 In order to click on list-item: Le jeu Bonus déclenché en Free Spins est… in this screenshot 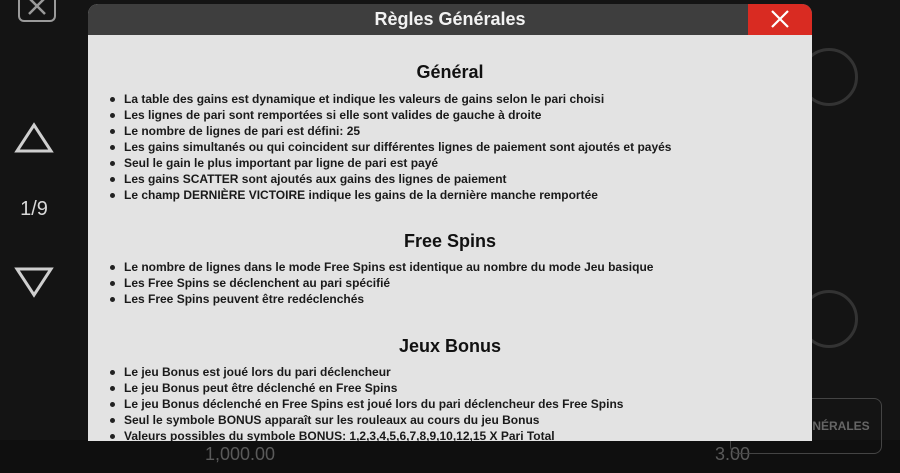, I will do `click(364, 404)`.